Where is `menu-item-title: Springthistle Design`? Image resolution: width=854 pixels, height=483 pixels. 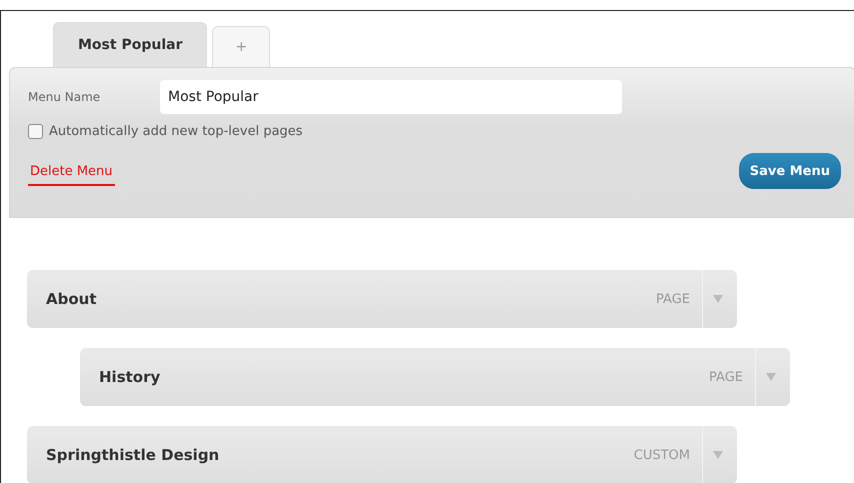
menu-item-title: Springthistle Design is located at coordinates (133, 455).